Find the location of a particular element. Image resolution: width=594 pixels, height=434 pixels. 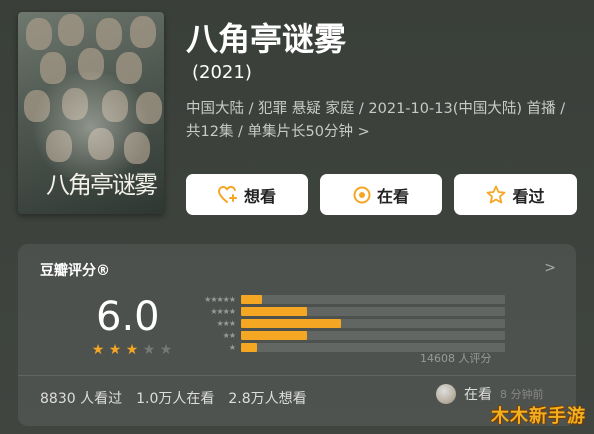

distribution-row: ★★★ is located at coordinates (344, 323).